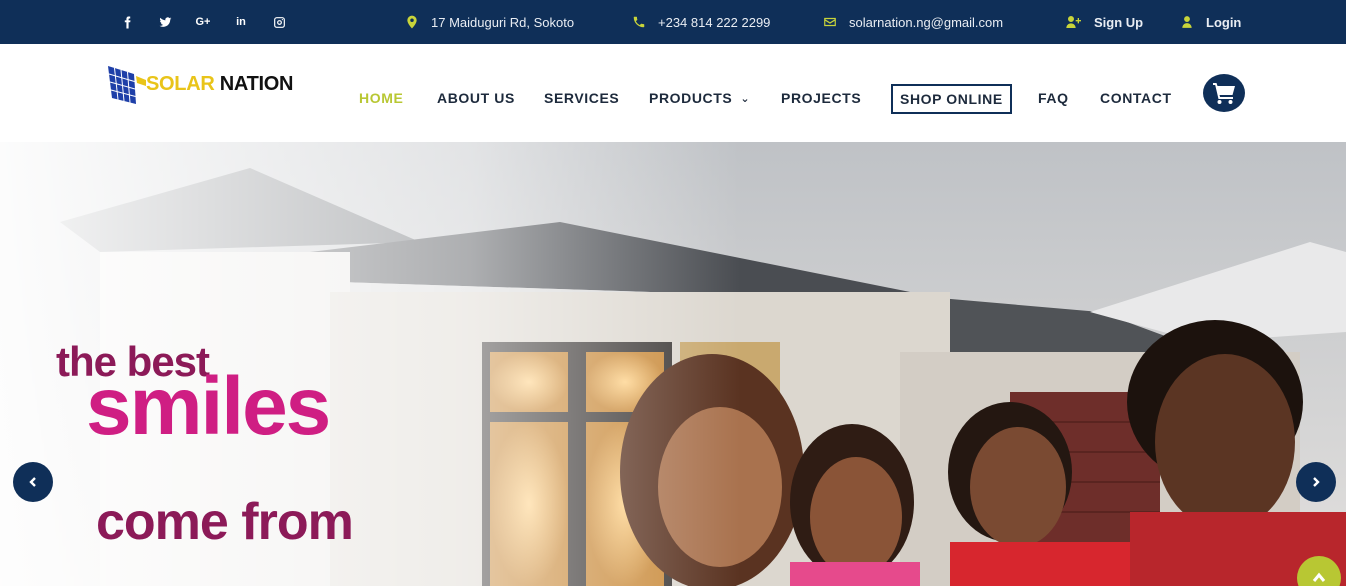  What do you see at coordinates (1319, 577) in the screenshot?
I see `chevron-up-icon` at bounding box center [1319, 577].